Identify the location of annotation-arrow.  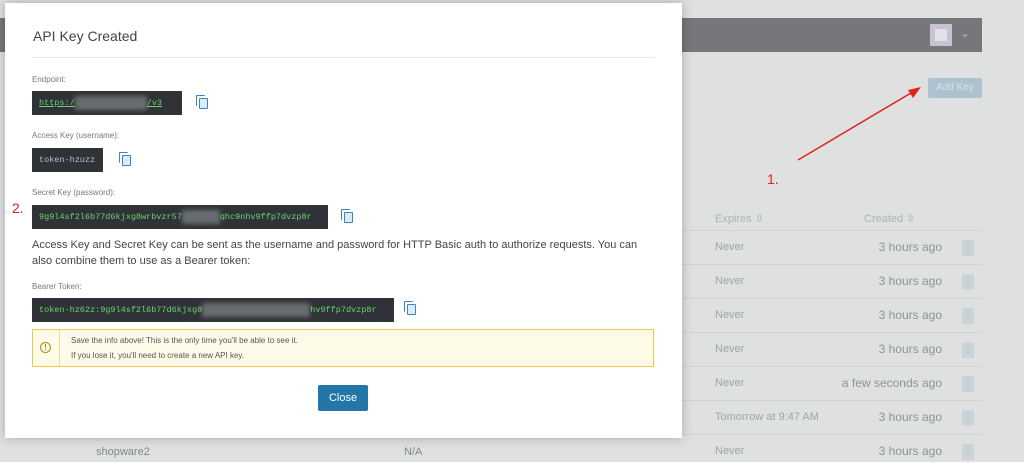
(859, 124).